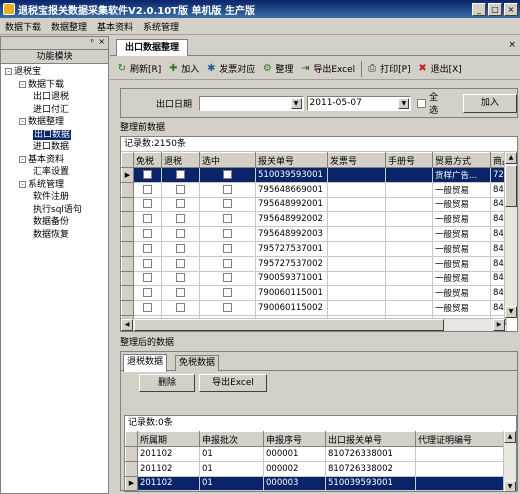 The height and width of the screenshot is (494, 520). Describe the element at coordinates (54, 160) in the screenshot. I see `tree-node: - 基本资料` at that location.